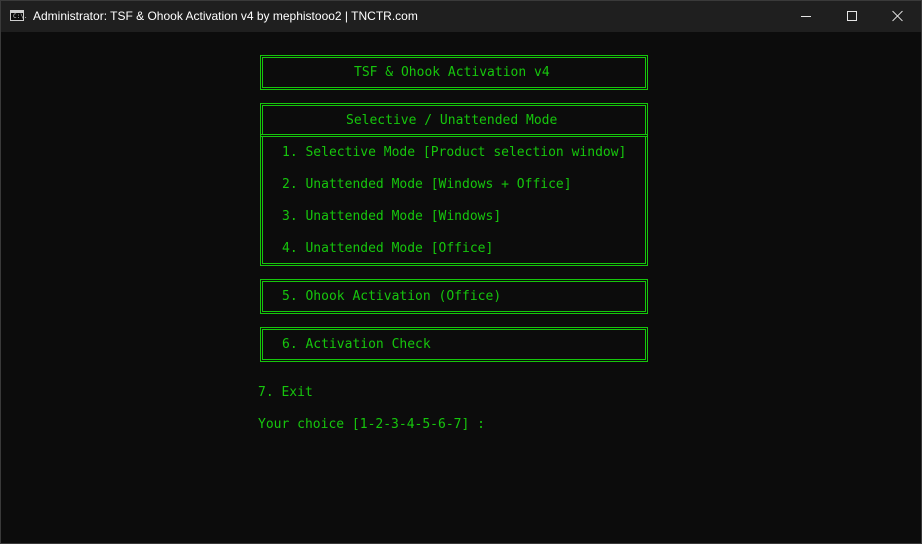  What do you see at coordinates (452, 120) in the screenshot?
I see `selective-heading: Selective / Unattended Mode` at bounding box center [452, 120].